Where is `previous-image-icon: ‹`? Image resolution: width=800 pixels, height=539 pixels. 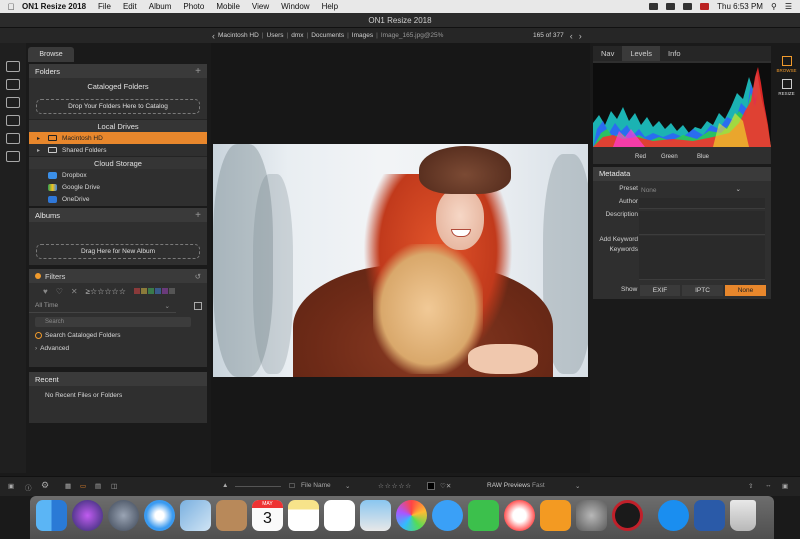 previous-image-icon: ‹ is located at coordinates (571, 36).